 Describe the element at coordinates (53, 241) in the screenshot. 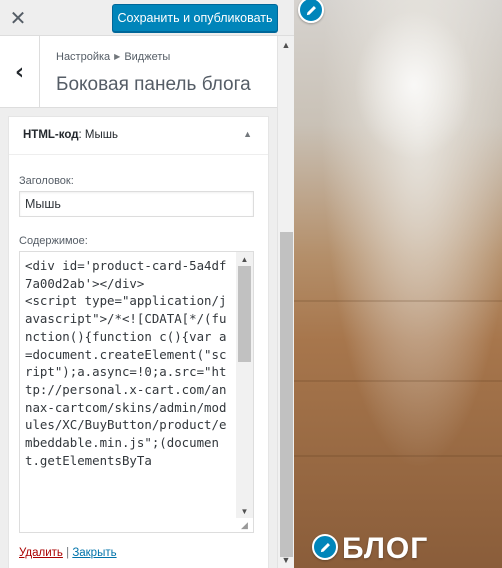

I see `content-label: Содержимое:` at that location.